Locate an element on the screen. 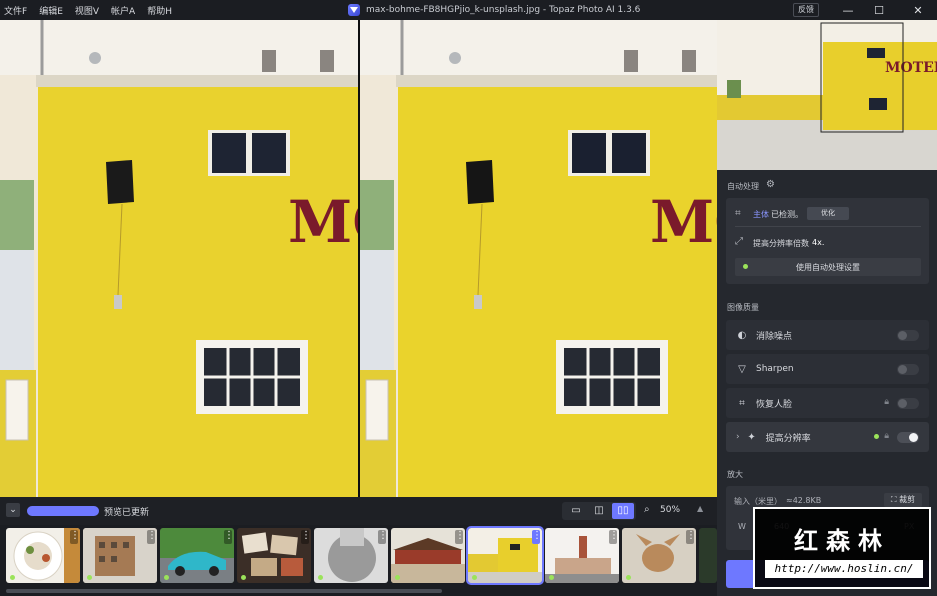 The width and height of the screenshot is (937, 596). autopilot-settings-icon: ⚙ is located at coordinates (770, 184).